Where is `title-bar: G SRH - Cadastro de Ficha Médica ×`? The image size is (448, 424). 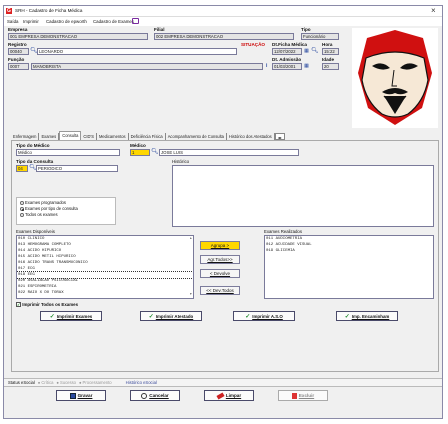
title-bar: G SRH - Cadastro de Ficha Médica × is located at coordinates (223, 11).